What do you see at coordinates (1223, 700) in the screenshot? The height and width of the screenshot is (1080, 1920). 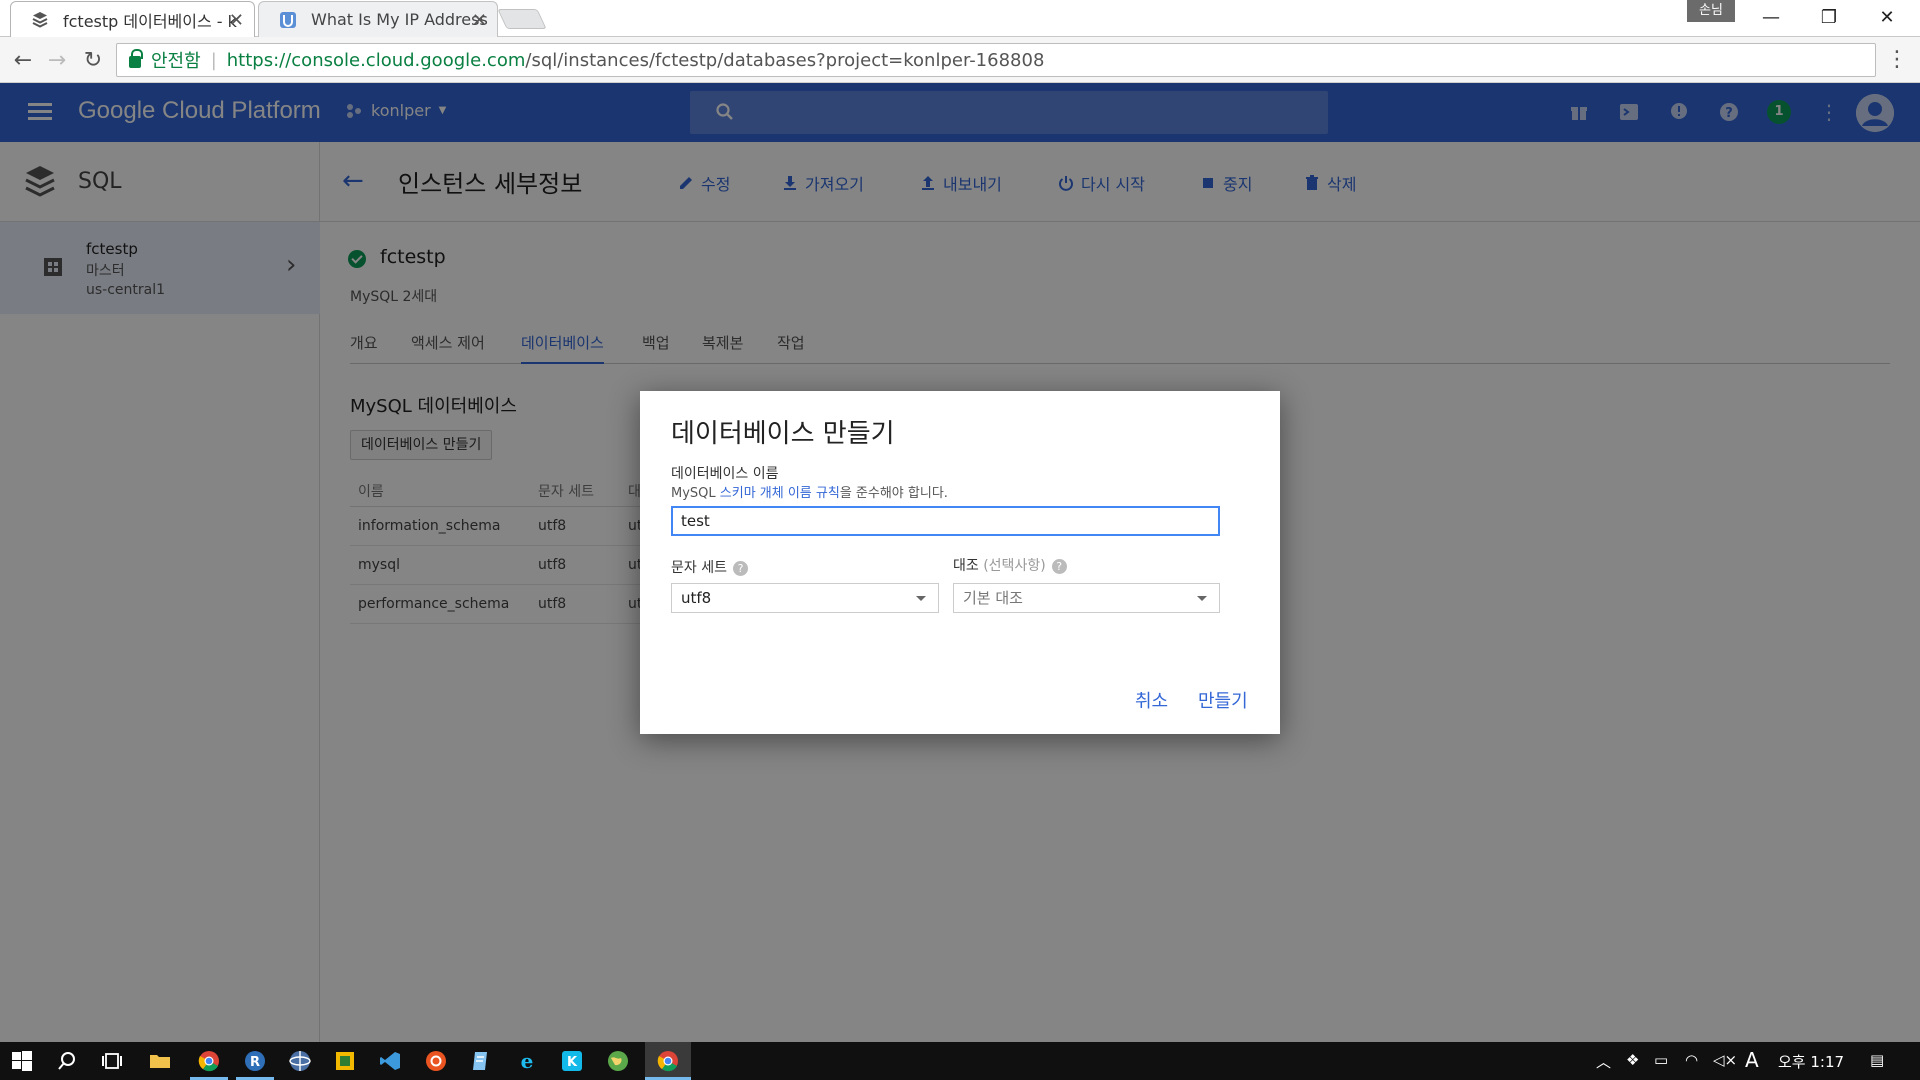 I see `create-button: 만들기` at bounding box center [1223, 700].